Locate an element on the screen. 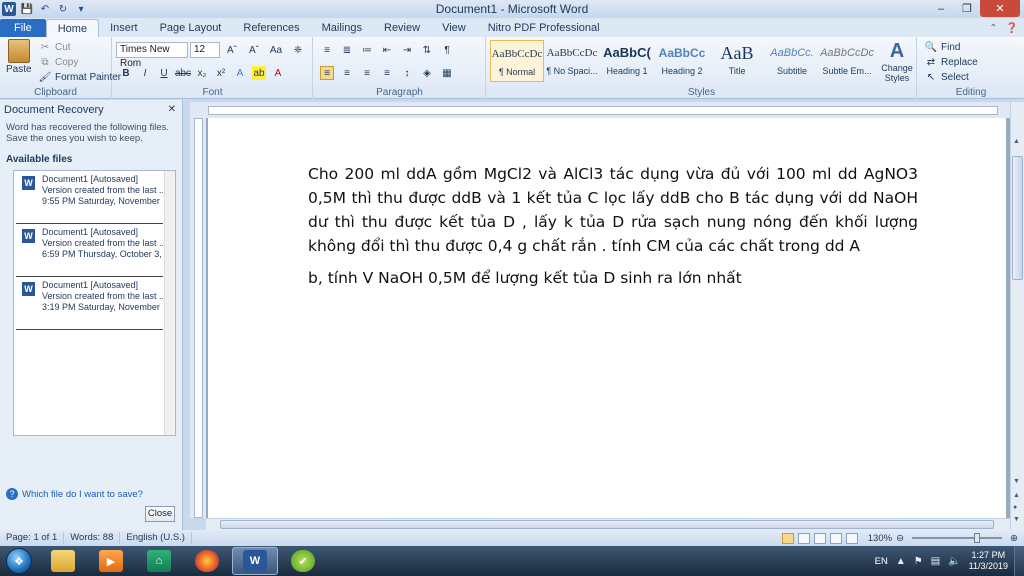 This screenshot has height=576, width=1024. underline-icon: U is located at coordinates (164, 73).